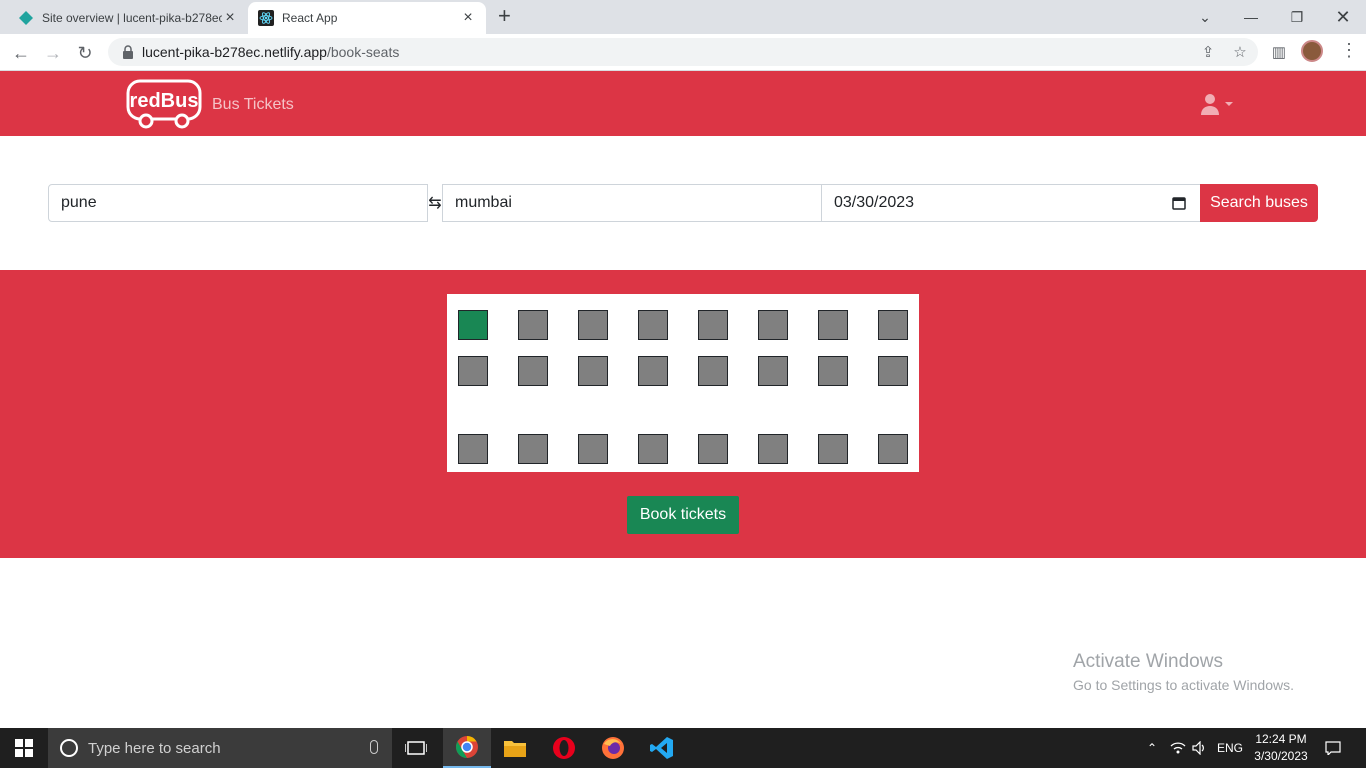  What do you see at coordinates (374, 747) in the screenshot?
I see `microphone-icon` at bounding box center [374, 747].